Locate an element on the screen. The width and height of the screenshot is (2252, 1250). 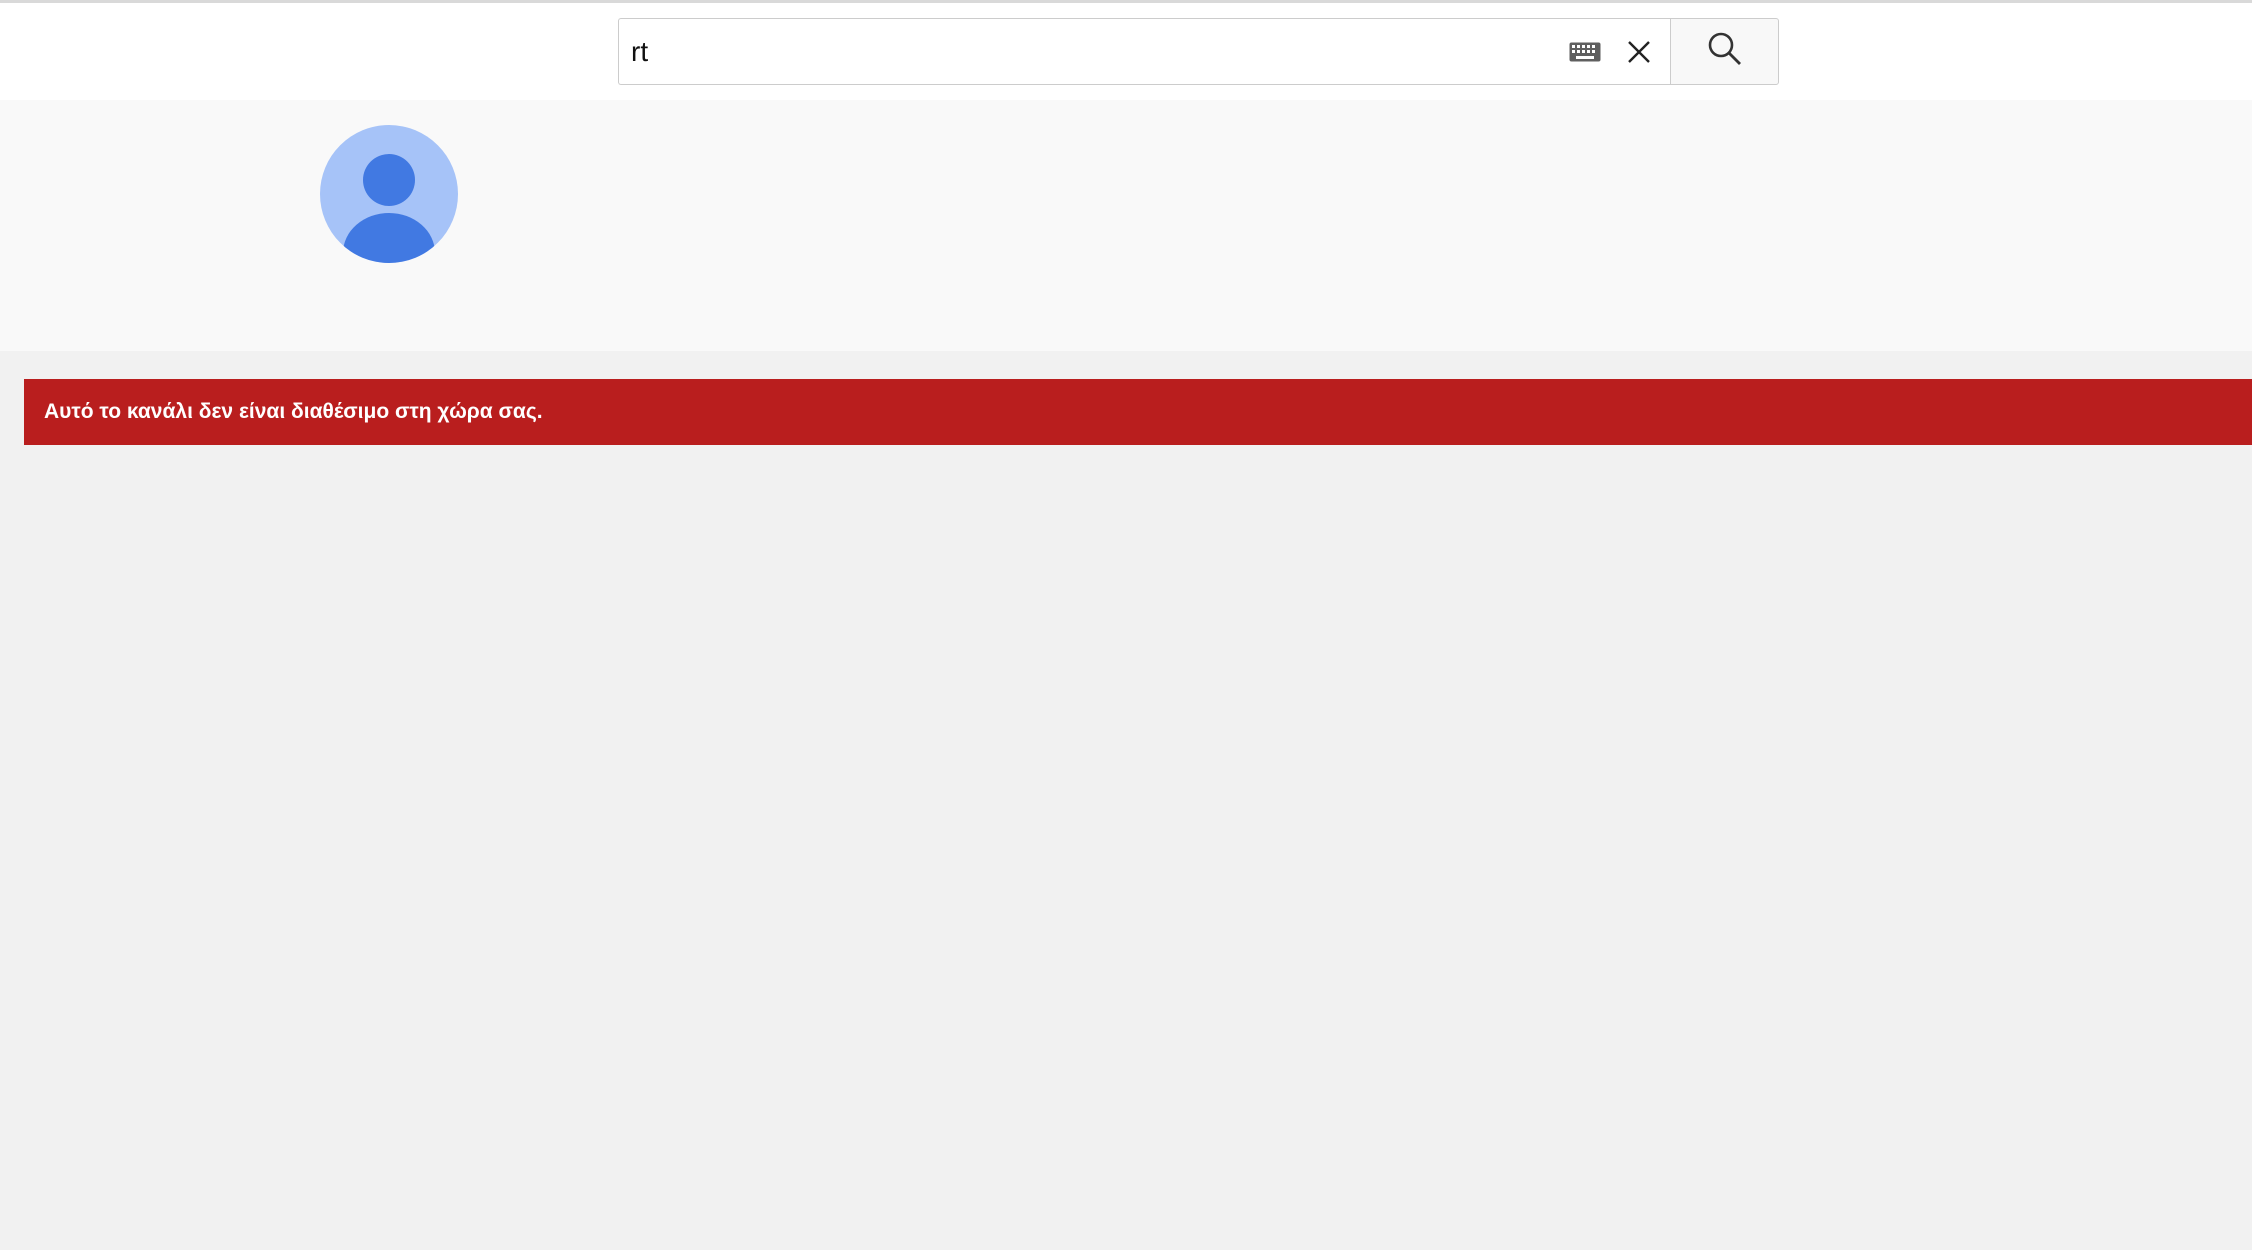
avatar is located at coordinates (389, 194).